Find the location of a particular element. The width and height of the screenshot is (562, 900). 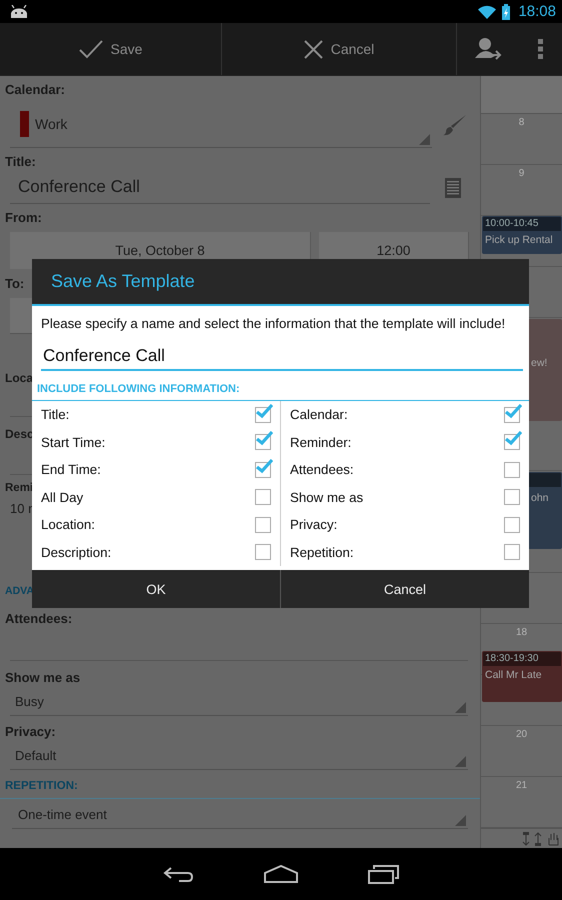

calendar-event: 18:30-19:30 Call Mr Late is located at coordinates (522, 676).